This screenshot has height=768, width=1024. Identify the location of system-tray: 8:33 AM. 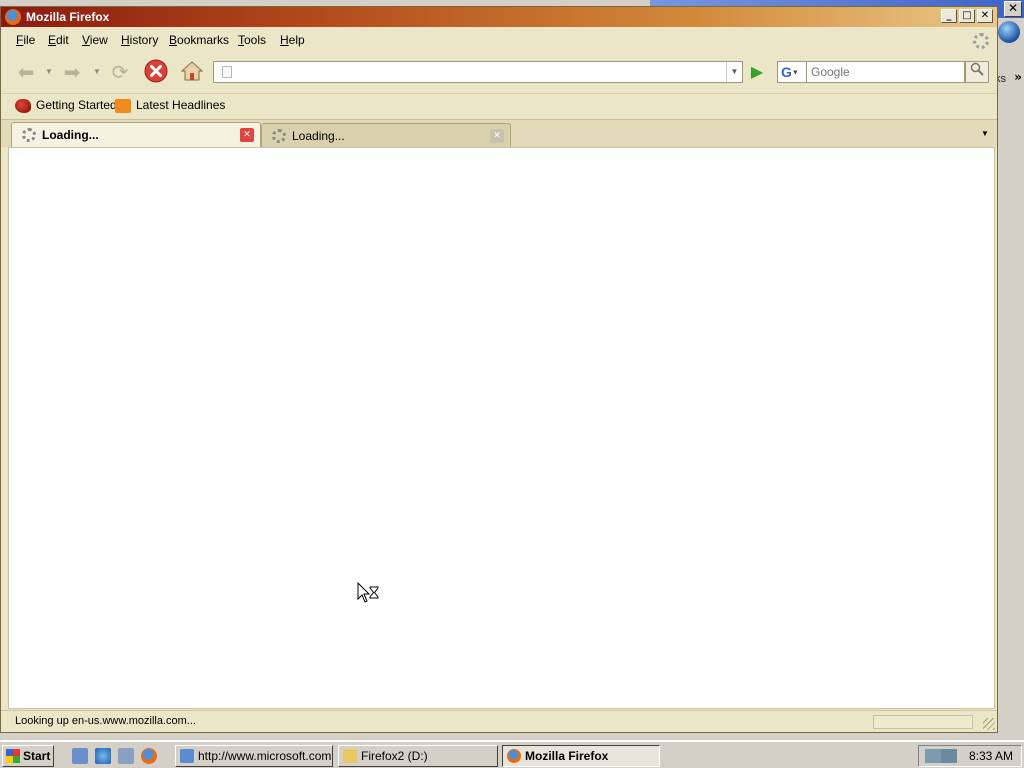
(970, 756).